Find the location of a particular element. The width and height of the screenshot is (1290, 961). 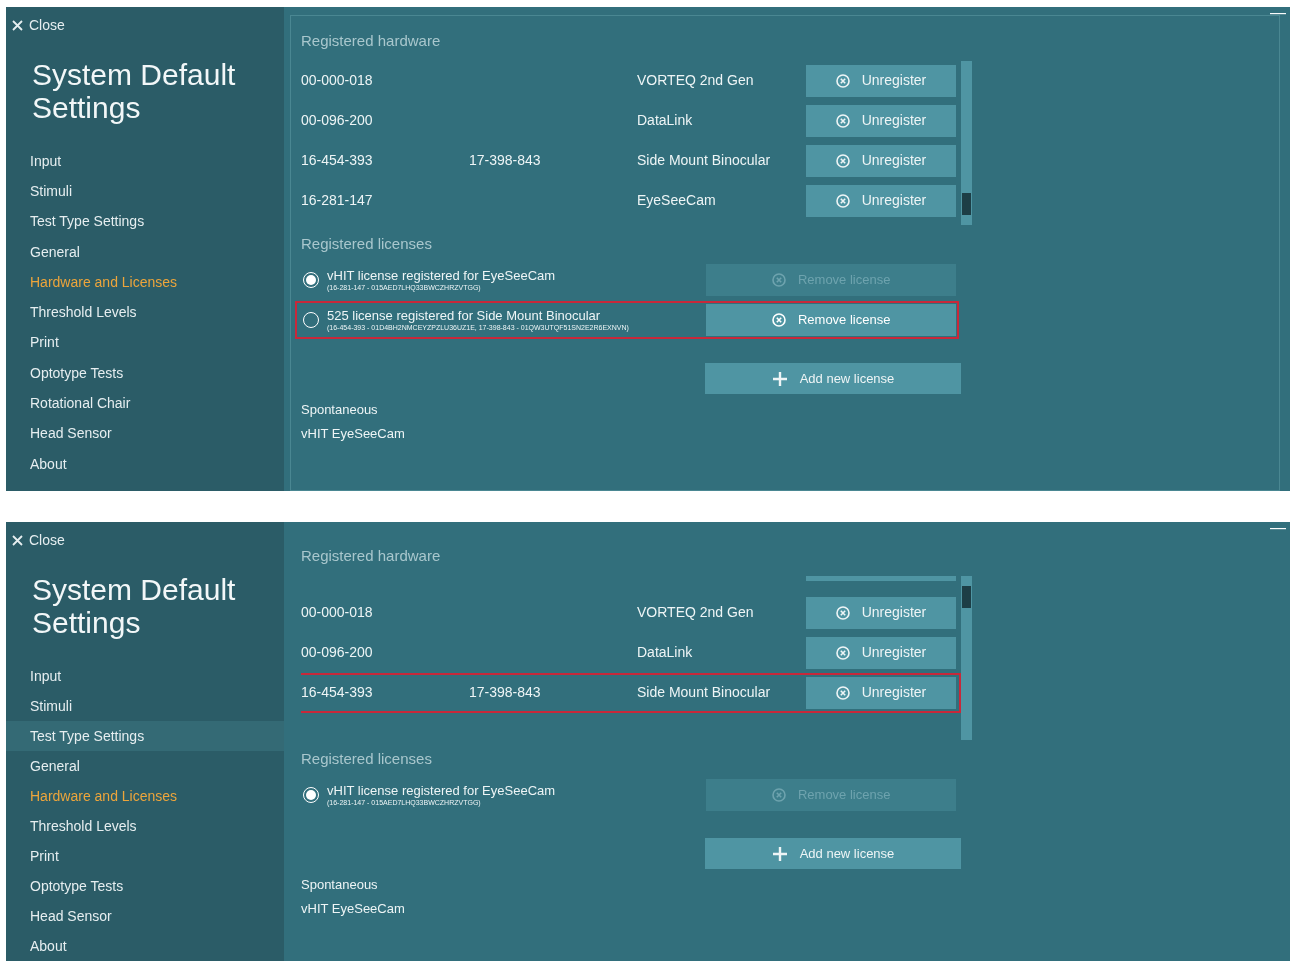

device-name: EyeSeeCam is located at coordinates (677, 200).